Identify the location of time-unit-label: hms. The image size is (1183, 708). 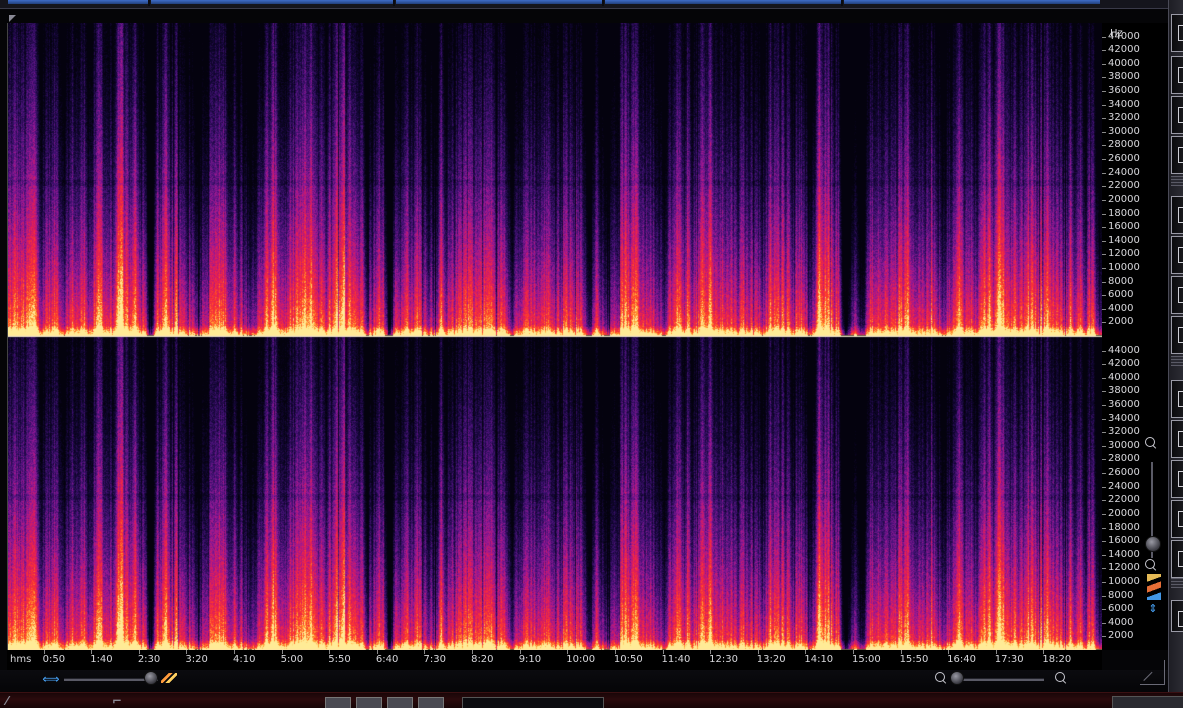
(21, 659).